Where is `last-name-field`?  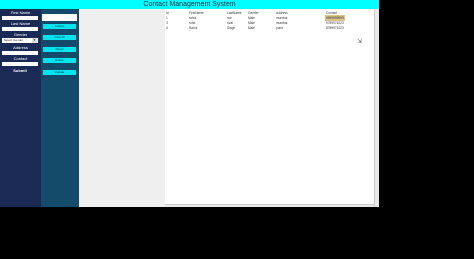
last-name-field is located at coordinates (20, 29).